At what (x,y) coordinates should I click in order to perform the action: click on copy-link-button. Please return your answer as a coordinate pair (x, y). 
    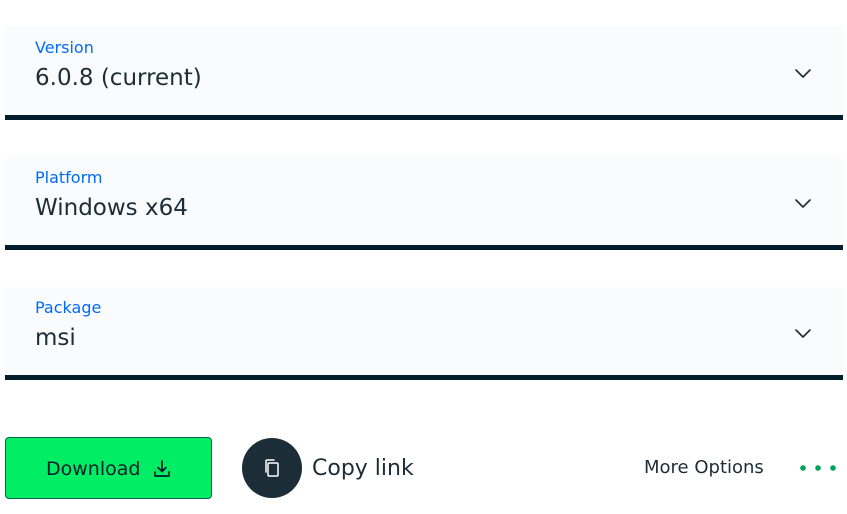
    Looking at the image, I should click on (272, 468).